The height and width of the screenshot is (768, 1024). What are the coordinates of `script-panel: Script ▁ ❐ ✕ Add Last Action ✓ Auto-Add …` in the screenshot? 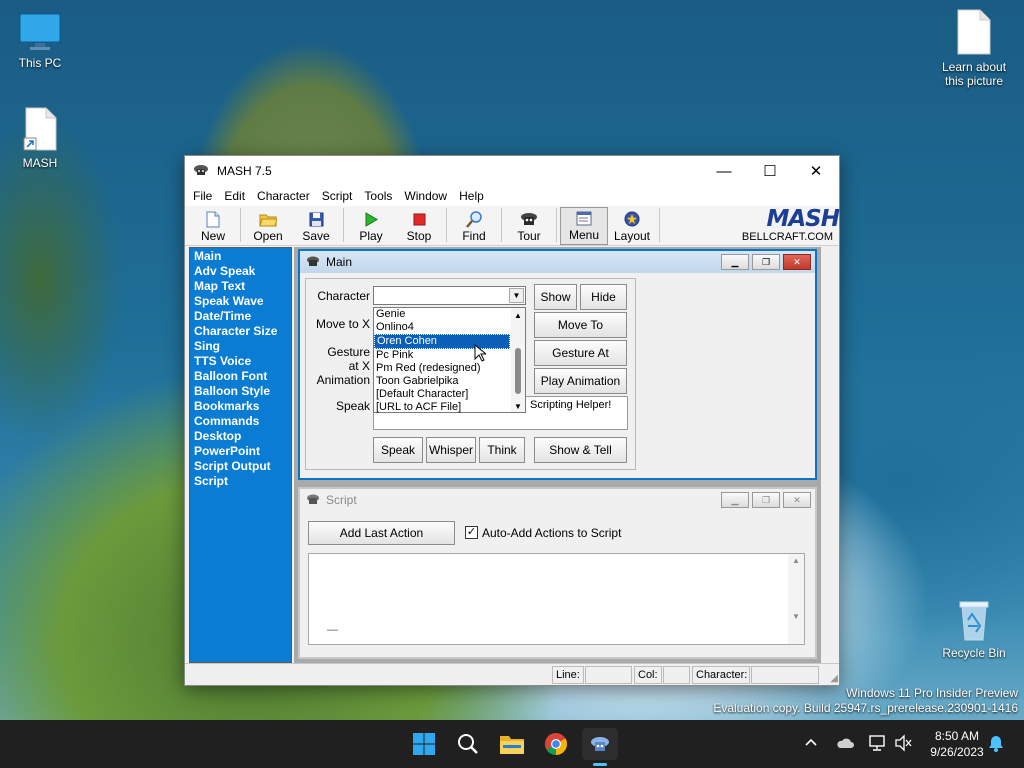 It's located at (557, 573).